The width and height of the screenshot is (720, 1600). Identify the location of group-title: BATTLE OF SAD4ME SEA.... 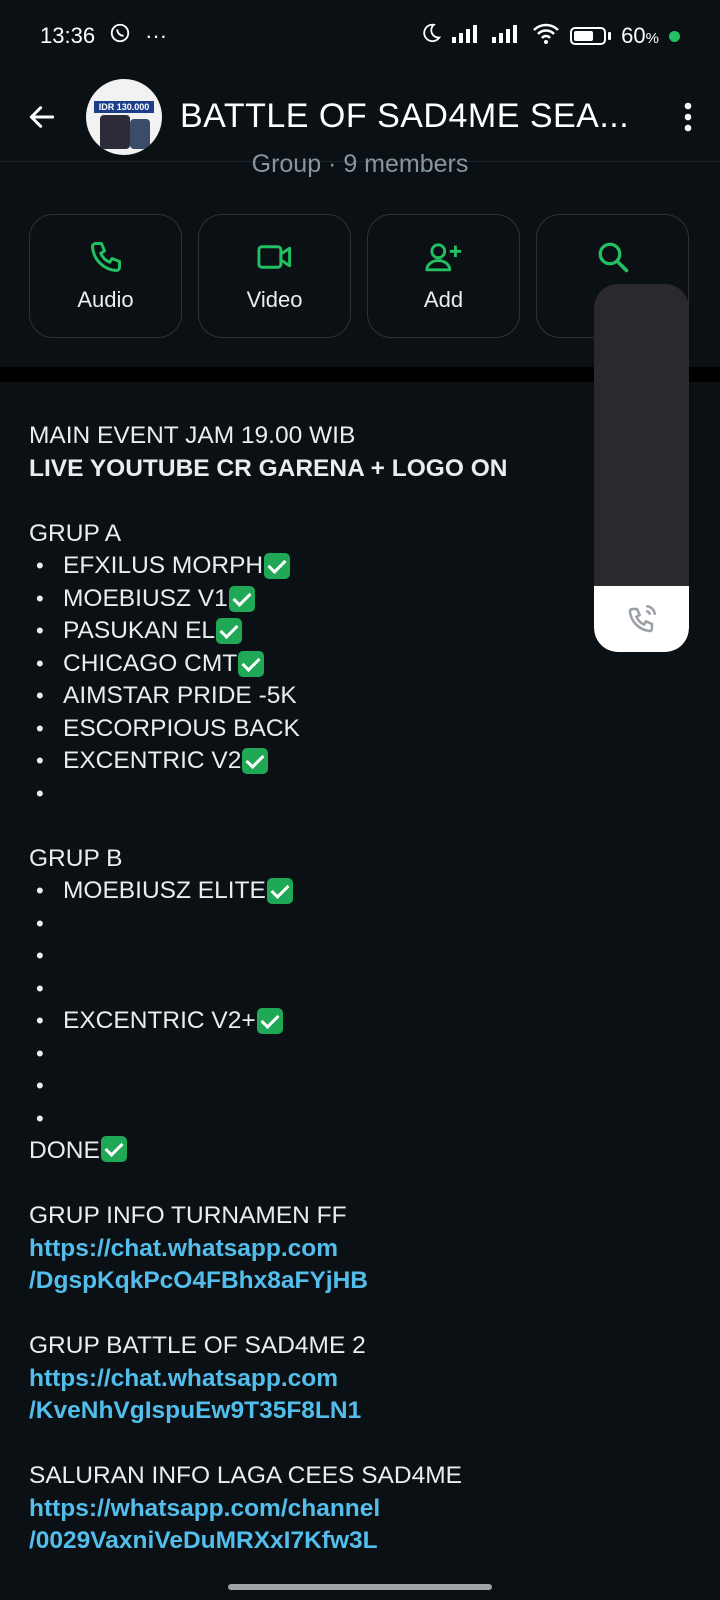
(418, 116).